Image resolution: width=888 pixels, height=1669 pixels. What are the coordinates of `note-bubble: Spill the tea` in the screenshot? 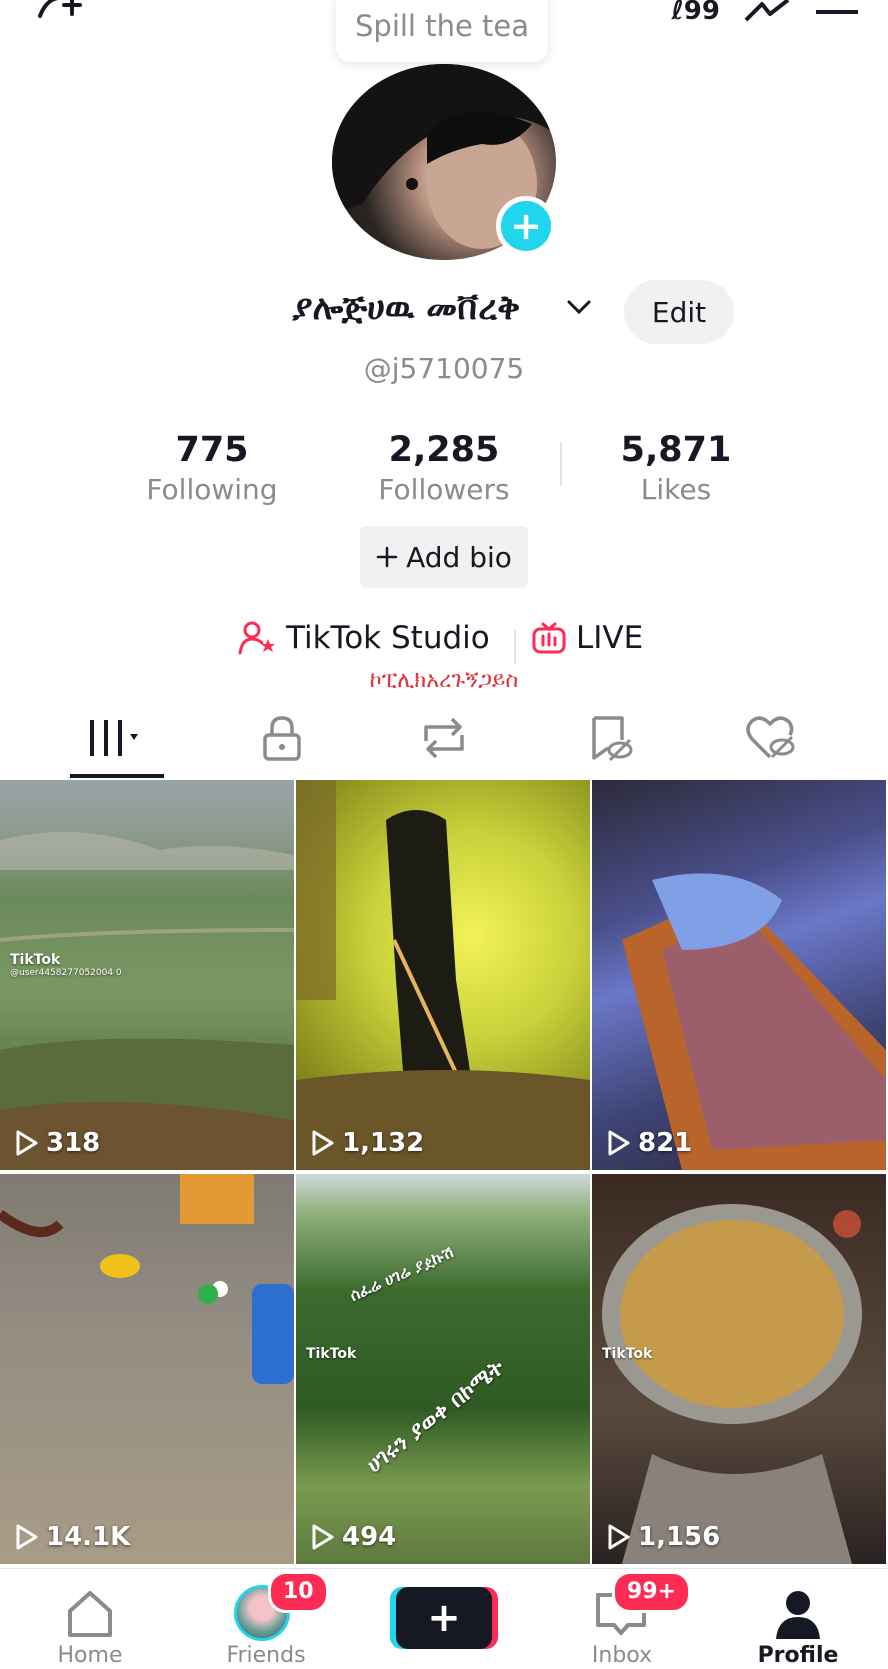 It's located at (442, 31).